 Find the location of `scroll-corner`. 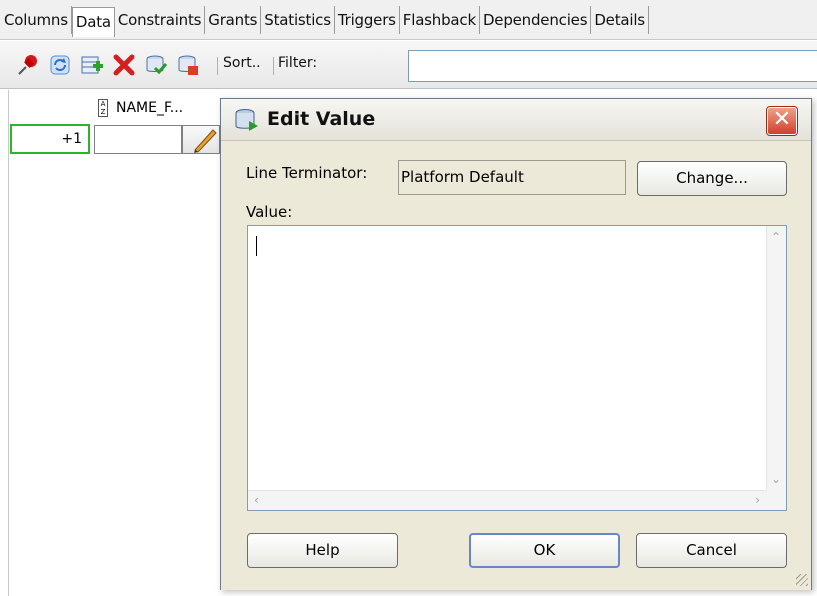

scroll-corner is located at coordinates (776, 500).